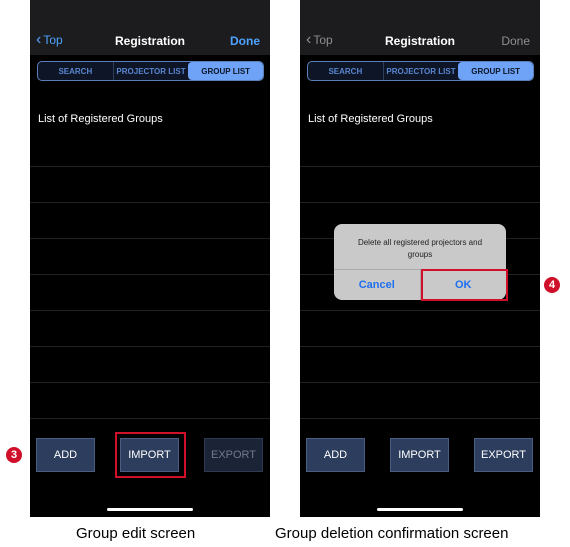  Describe the element at coordinates (464, 285) in the screenshot. I see `ok-highlight-box` at that location.